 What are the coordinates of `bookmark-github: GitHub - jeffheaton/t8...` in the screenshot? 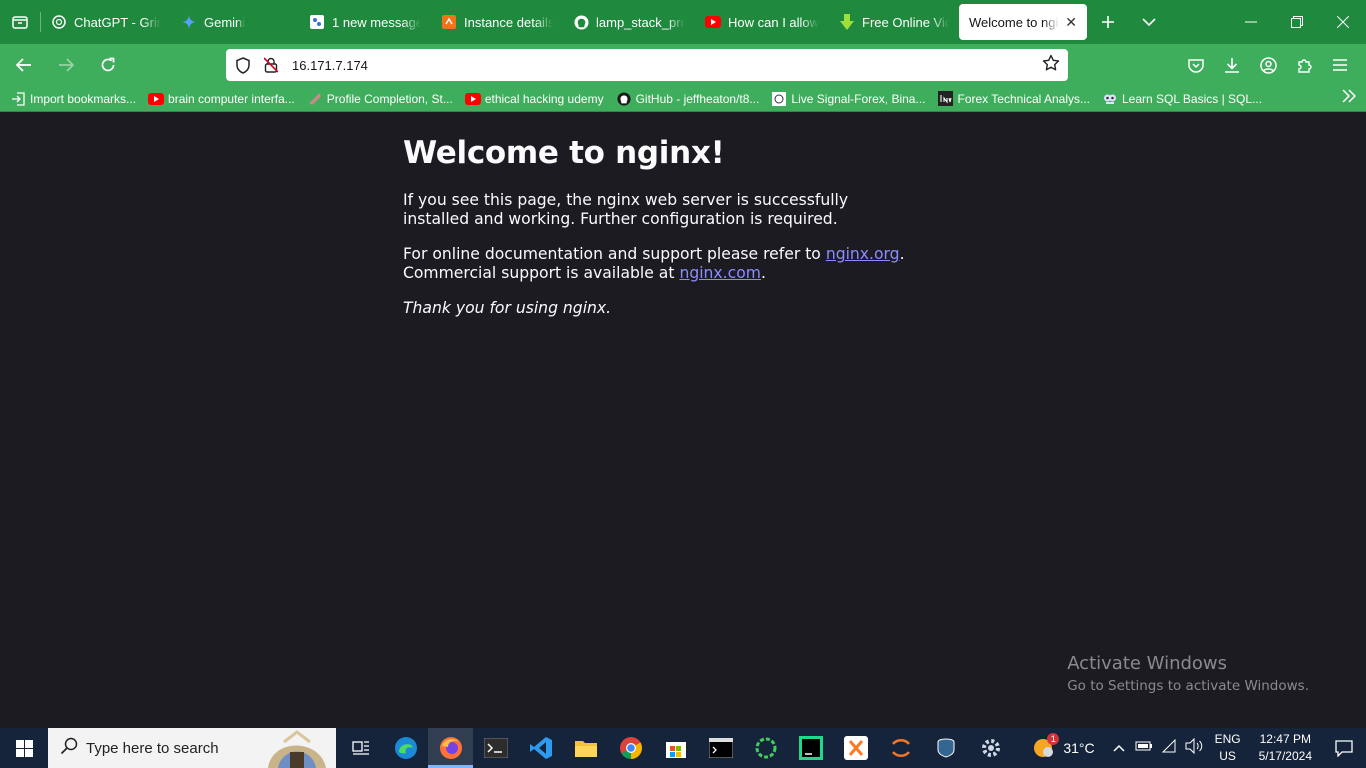 It's located at (688, 99).